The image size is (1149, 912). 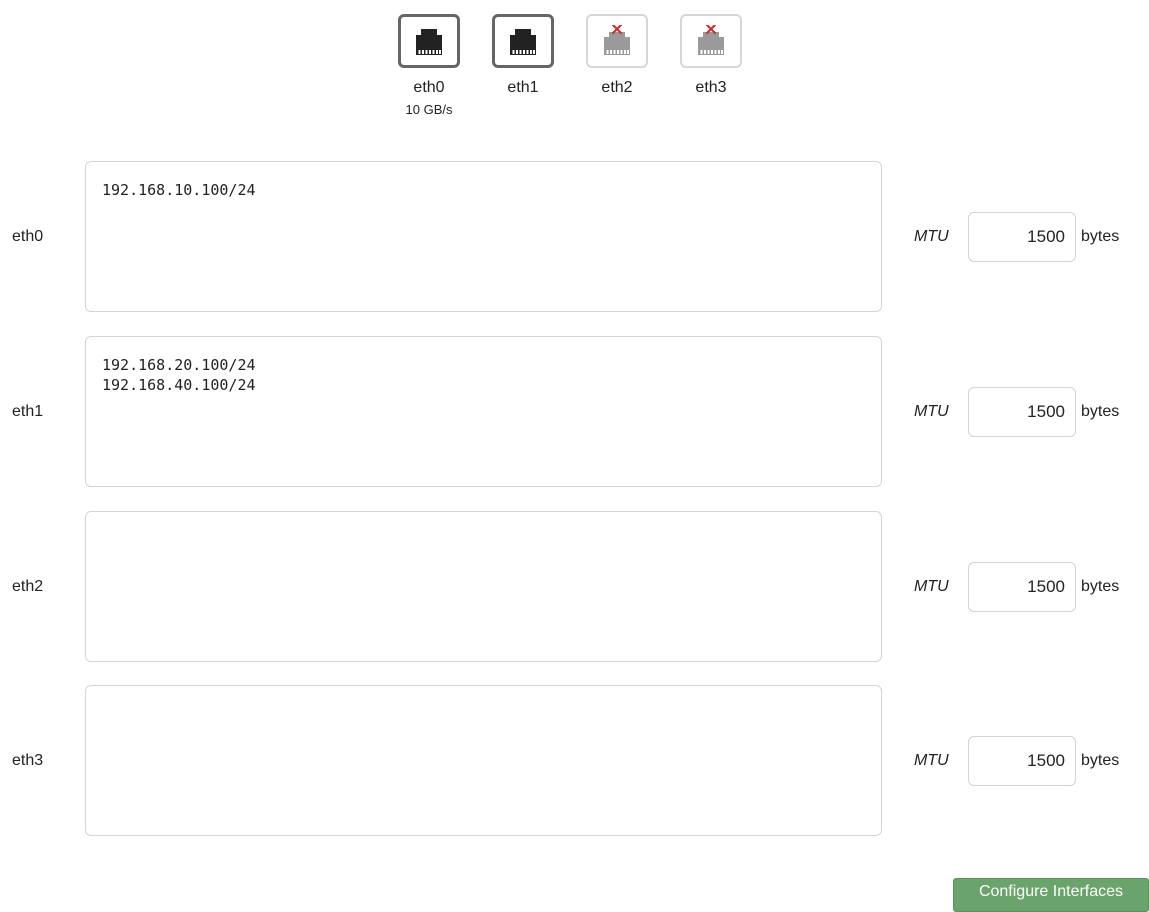 I want to click on port-status-strip: eth0 10 GB/s eth1 eth2 eth3, so click(x=576, y=74).